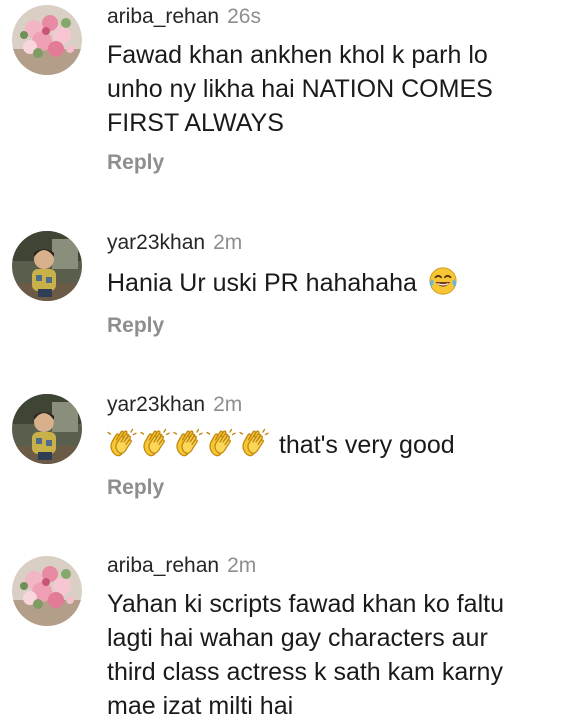 The width and height of the screenshot is (581, 723). I want to click on comment-meta: ariba_rehan 2m, so click(181, 566).